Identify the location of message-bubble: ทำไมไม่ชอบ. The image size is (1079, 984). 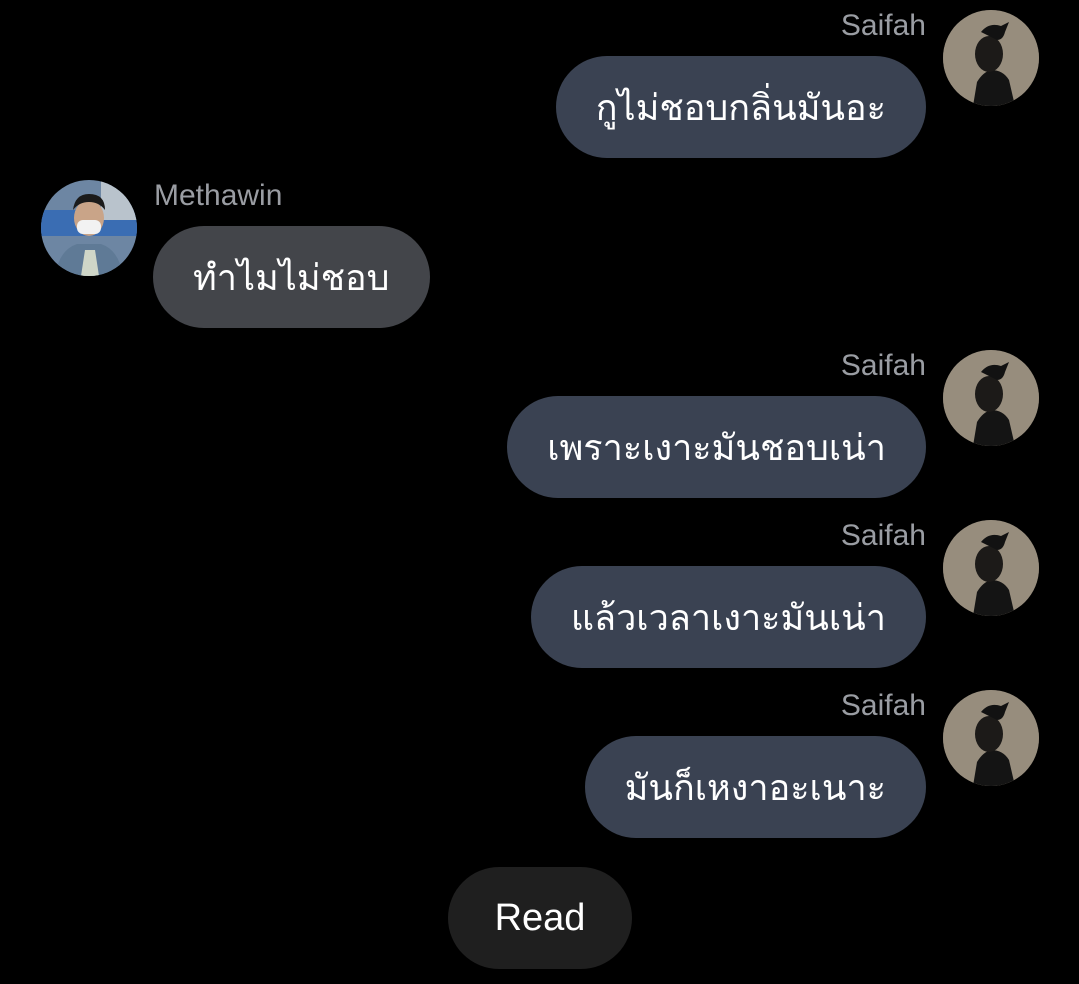
(291, 277).